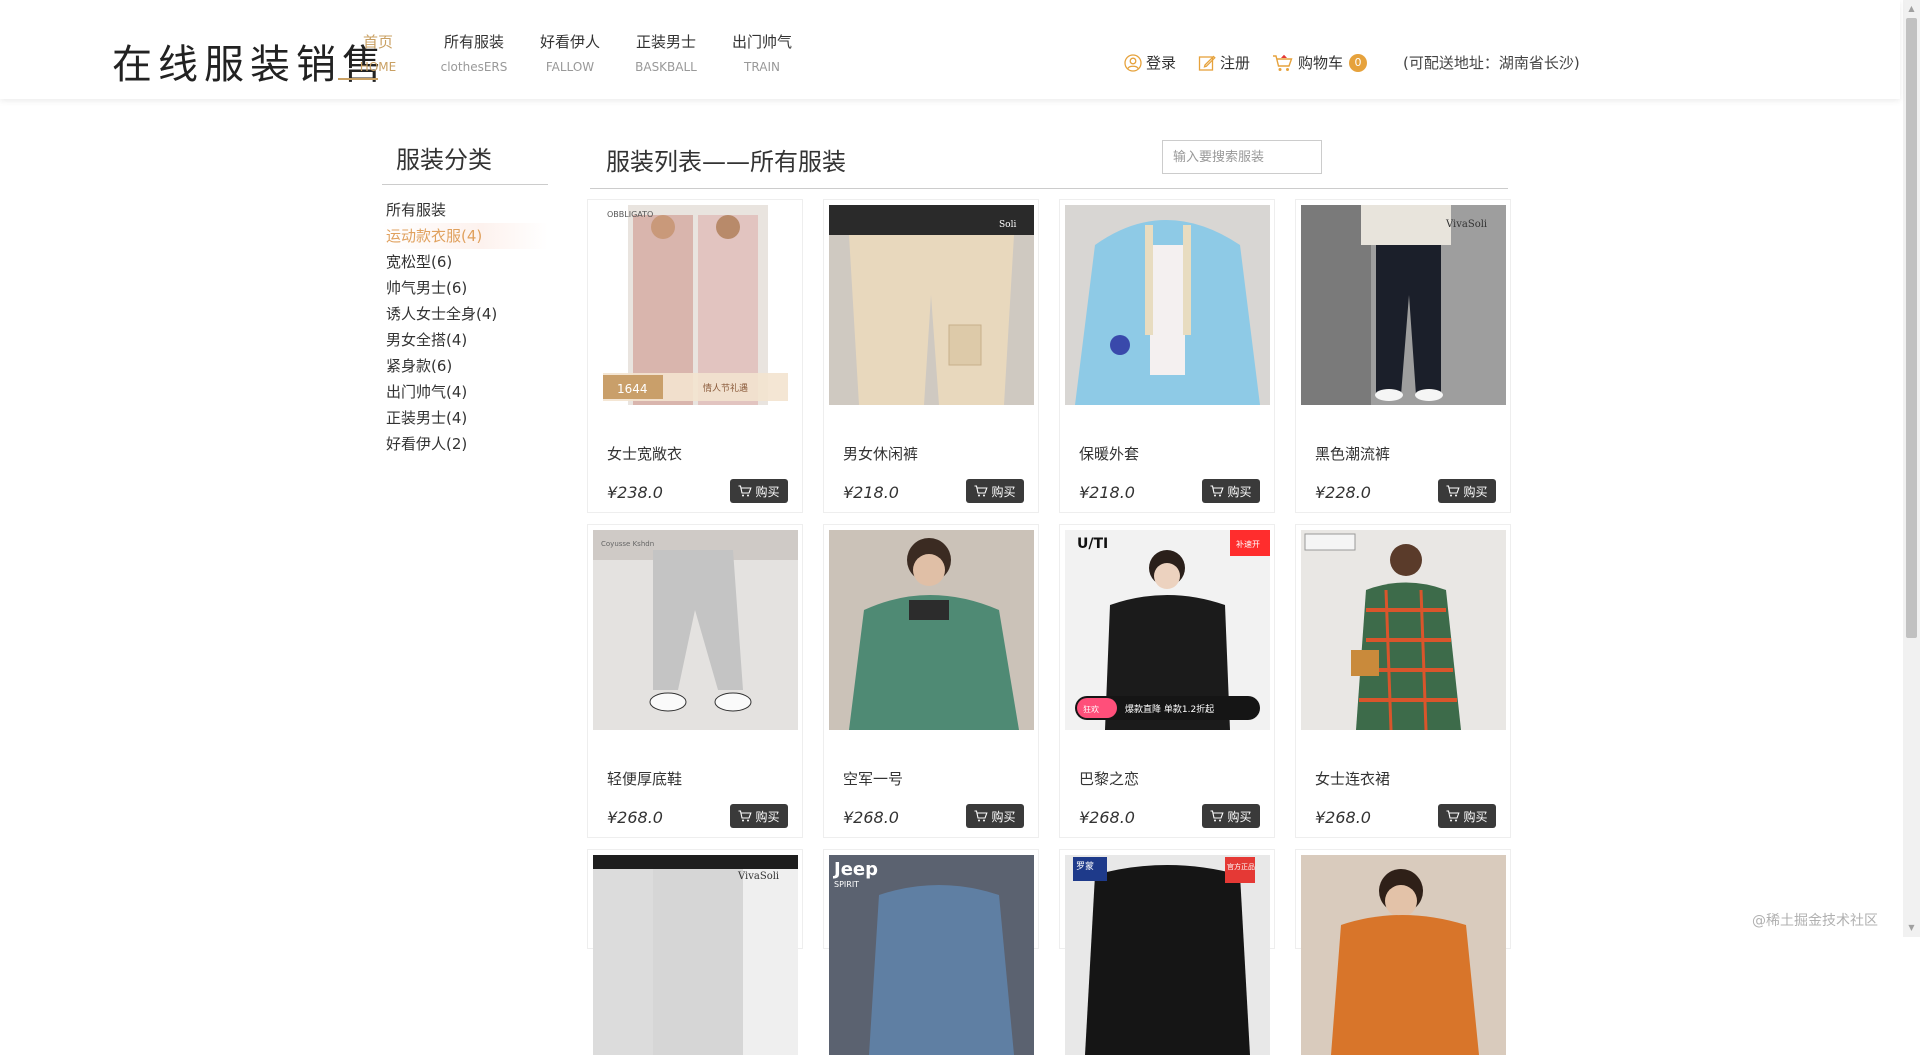 This screenshot has height=1055, width=1920. Describe the element at coordinates (1283, 62) in the screenshot. I see `shopping-cart-icon` at that location.